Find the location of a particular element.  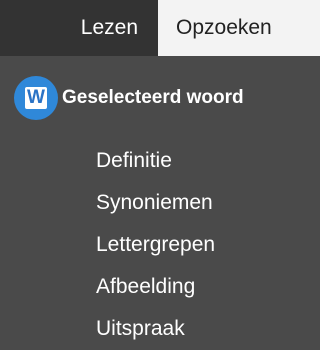

menu-item-syllables: Lettergrepen is located at coordinates (160, 245).